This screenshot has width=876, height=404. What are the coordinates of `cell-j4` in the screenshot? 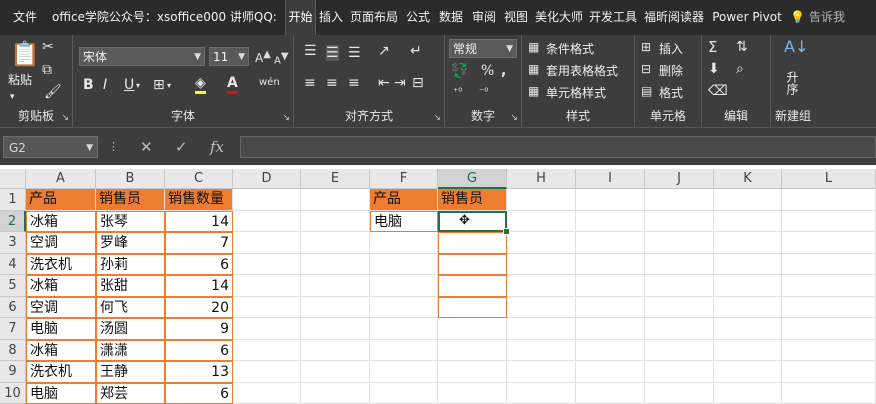 It's located at (679, 265).